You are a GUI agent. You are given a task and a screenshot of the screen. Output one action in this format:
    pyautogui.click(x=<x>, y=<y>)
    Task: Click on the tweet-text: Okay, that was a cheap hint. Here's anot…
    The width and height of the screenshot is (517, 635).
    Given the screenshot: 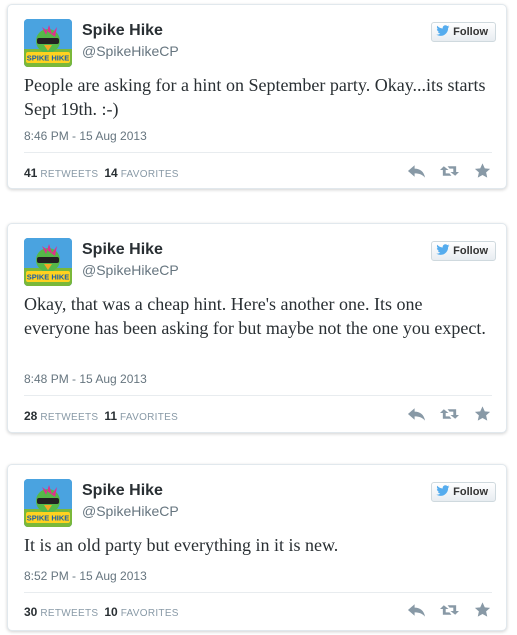 What is the action you would take?
    pyautogui.click(x=255, y=316)
    